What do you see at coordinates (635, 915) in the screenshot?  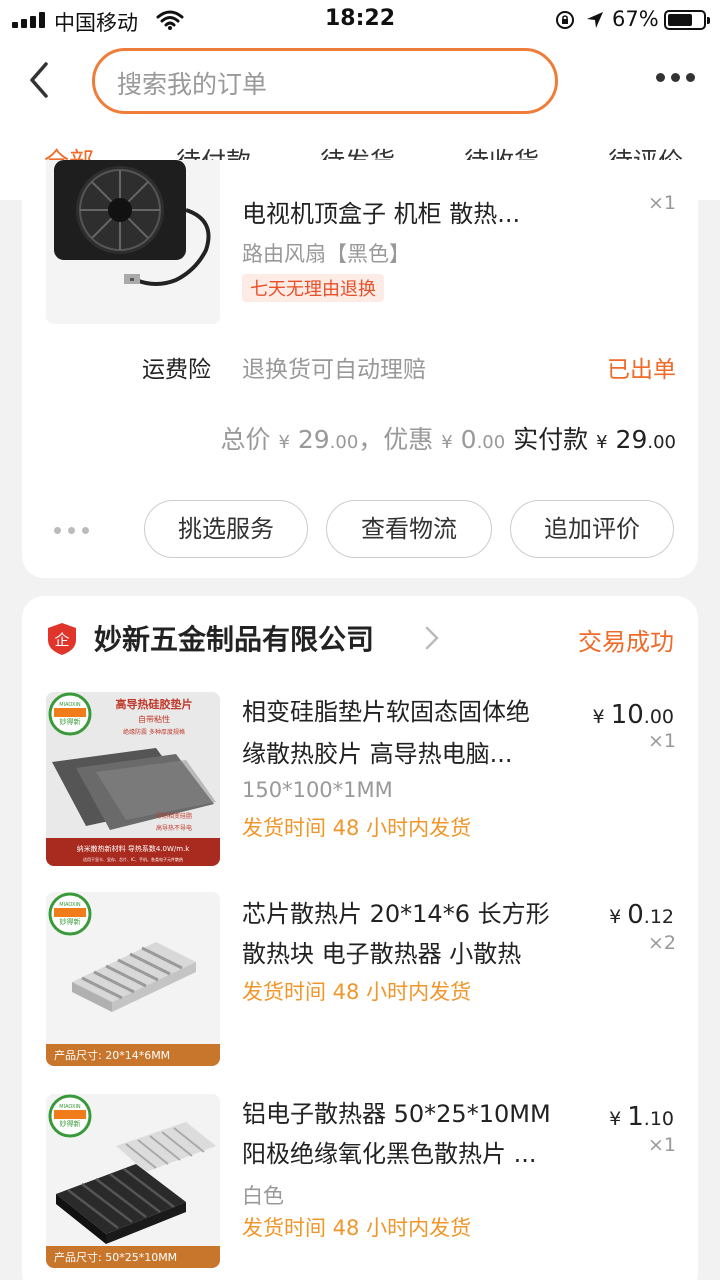 I see `price-integer: 0` at bounding box center [635, 915].